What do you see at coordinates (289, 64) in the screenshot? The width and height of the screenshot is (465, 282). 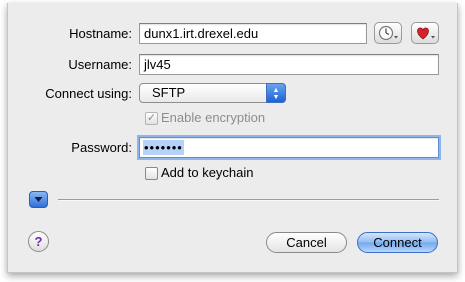 I see `username-field: jlv45` at bounding box center [289, 64].